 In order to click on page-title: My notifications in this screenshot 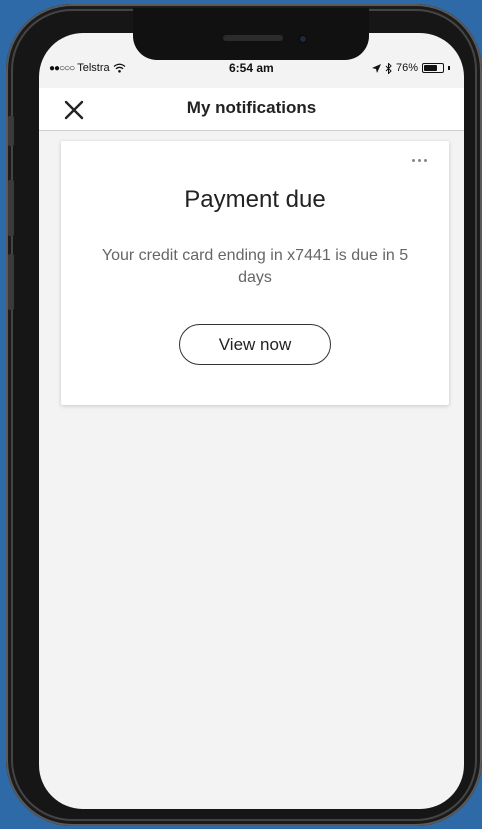, I will do `click(251, 107)`.